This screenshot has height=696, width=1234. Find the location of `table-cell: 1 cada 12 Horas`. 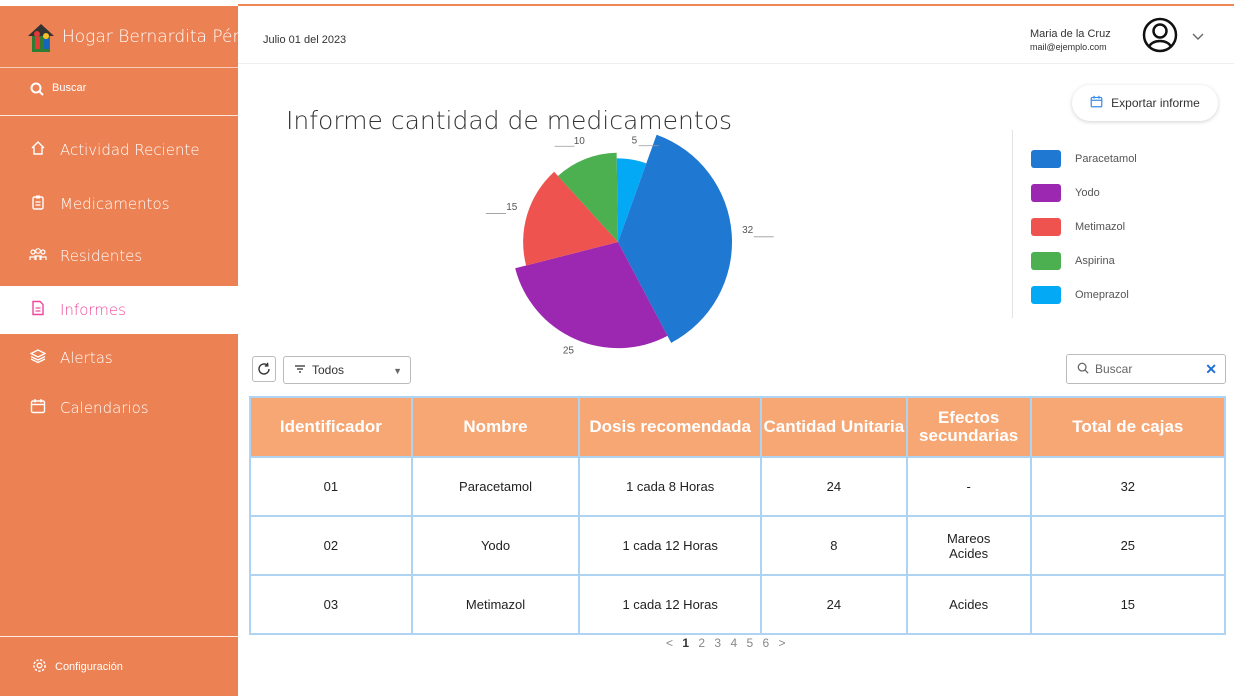

table-cell: 1 cada 12 Horas is located at coordinates (670, 545).